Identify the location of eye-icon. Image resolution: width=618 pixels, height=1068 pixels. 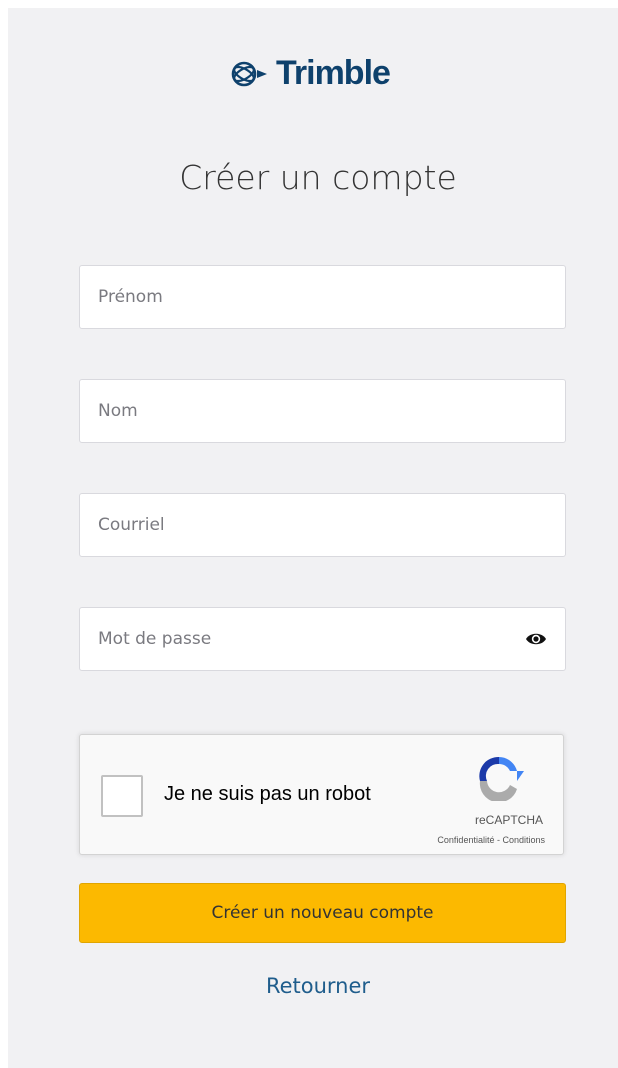
(536, 639).